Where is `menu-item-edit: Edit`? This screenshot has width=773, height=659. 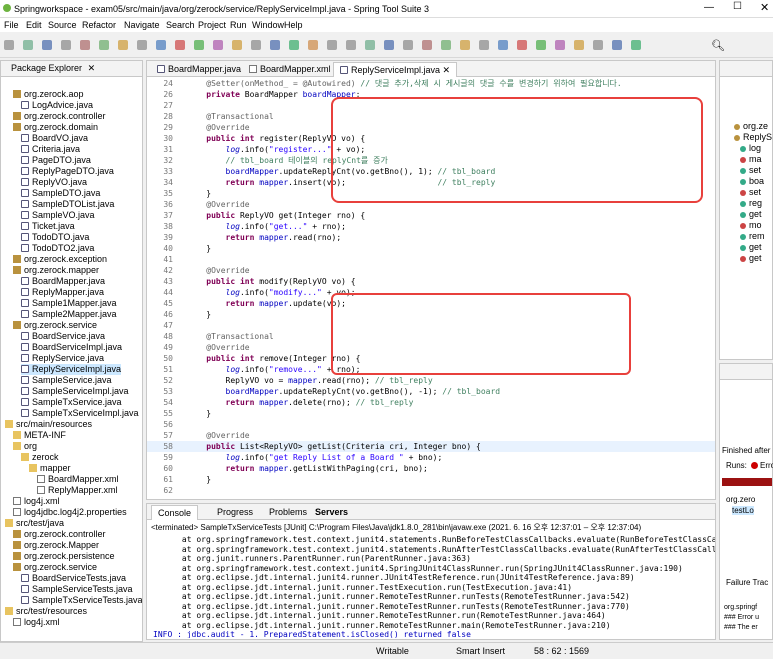 menu-item-edit: Edit is located at coordinates (34, 25).